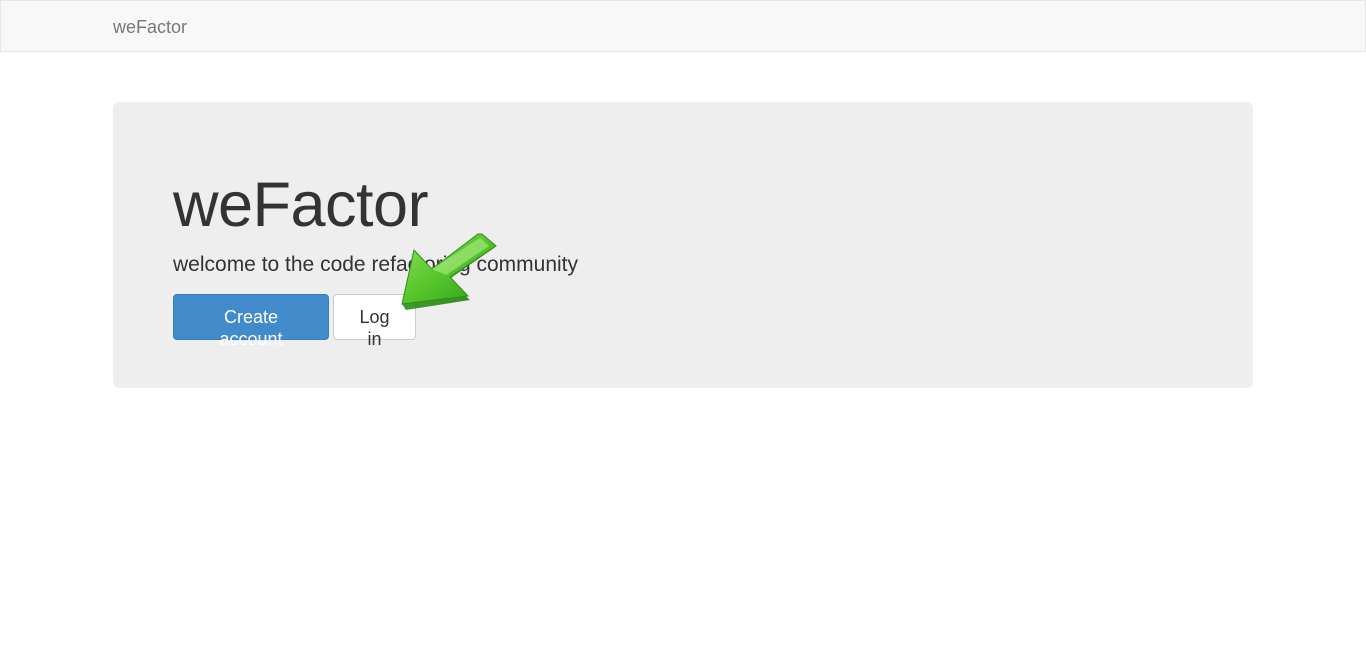 The height and width of the screenshot is (657, 1366). Describe the element at coordinates (683, 26) in the screenshot. I see `navbar: weFactor` at that location.